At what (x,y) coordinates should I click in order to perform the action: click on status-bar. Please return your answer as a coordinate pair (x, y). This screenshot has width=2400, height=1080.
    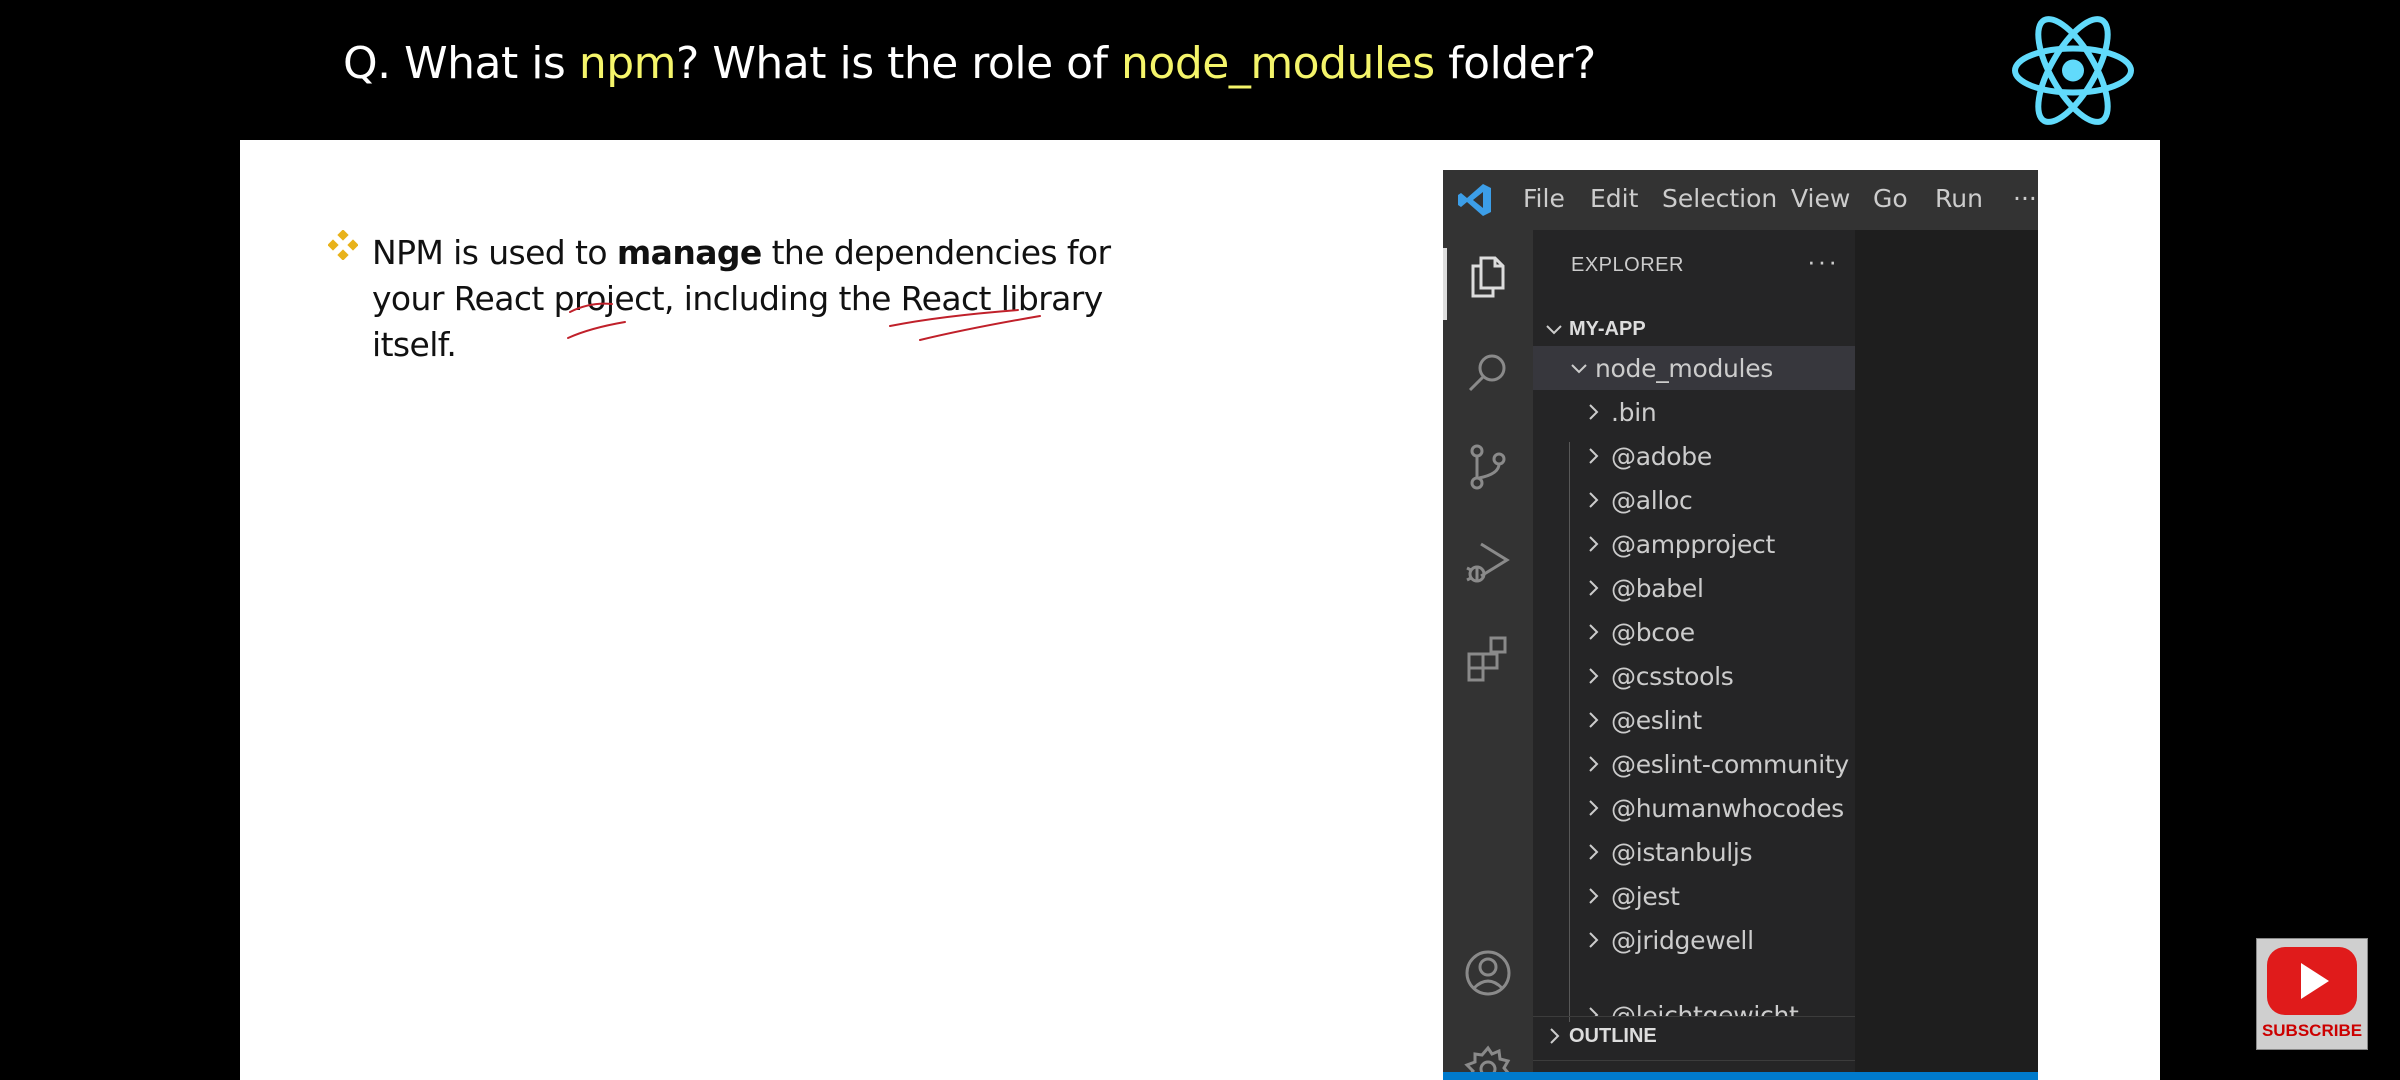
    Looking at the image, I should click on (1740, 1076).